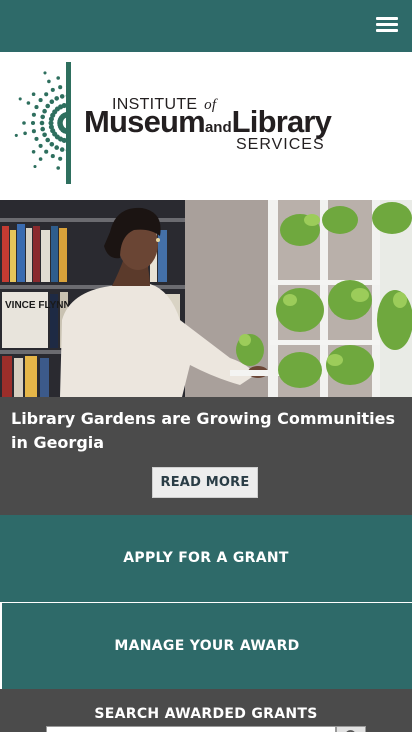 Image resolution: width=412 pixels, height=732 pixels. Describe the element at coordinates (206, 714) in the screenshot. I see `search-grants-label: SEARCH AWARDED GRANTS` at that location.